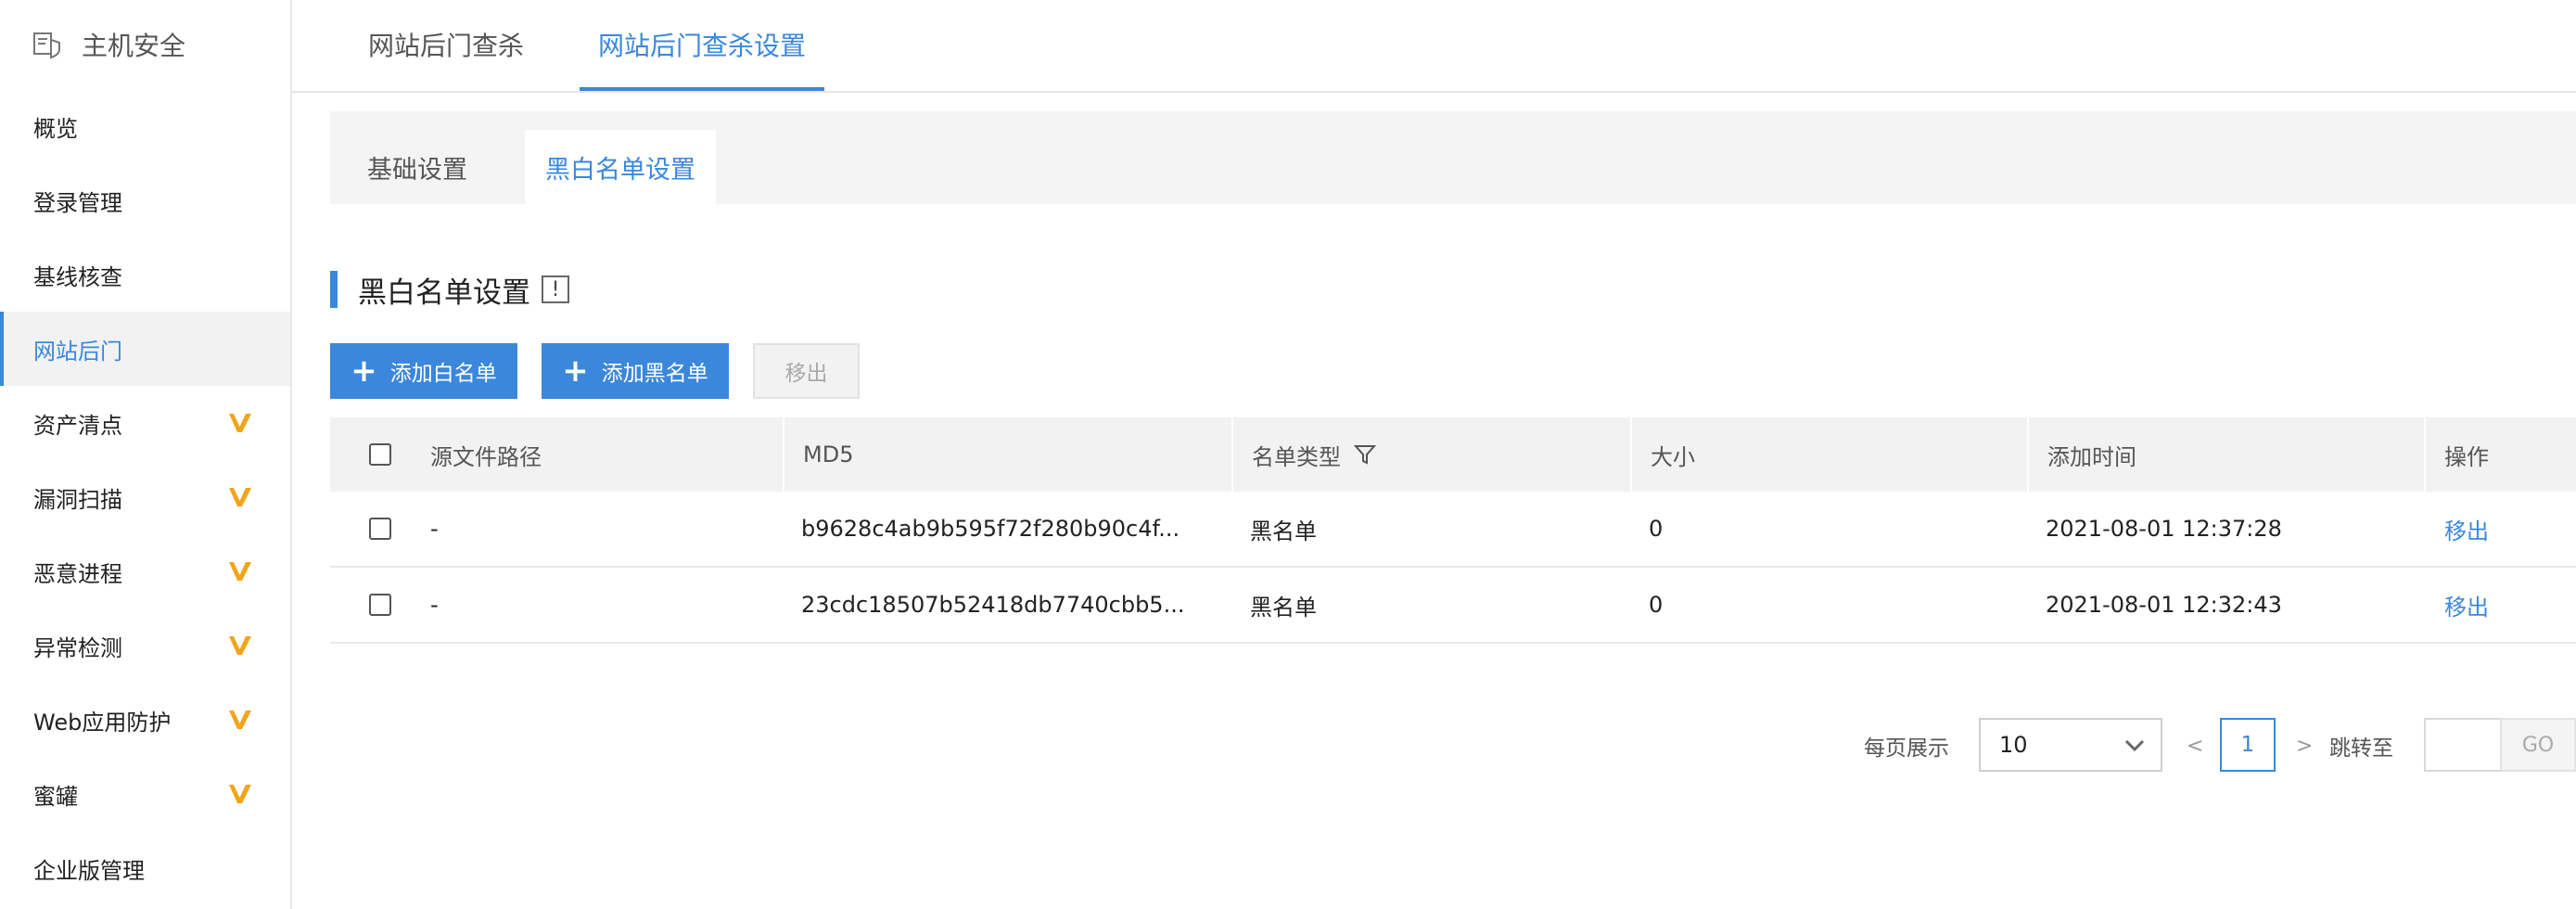  I want to click on sidebar-item-baseline-check: 基线核查, so click(145, 274).